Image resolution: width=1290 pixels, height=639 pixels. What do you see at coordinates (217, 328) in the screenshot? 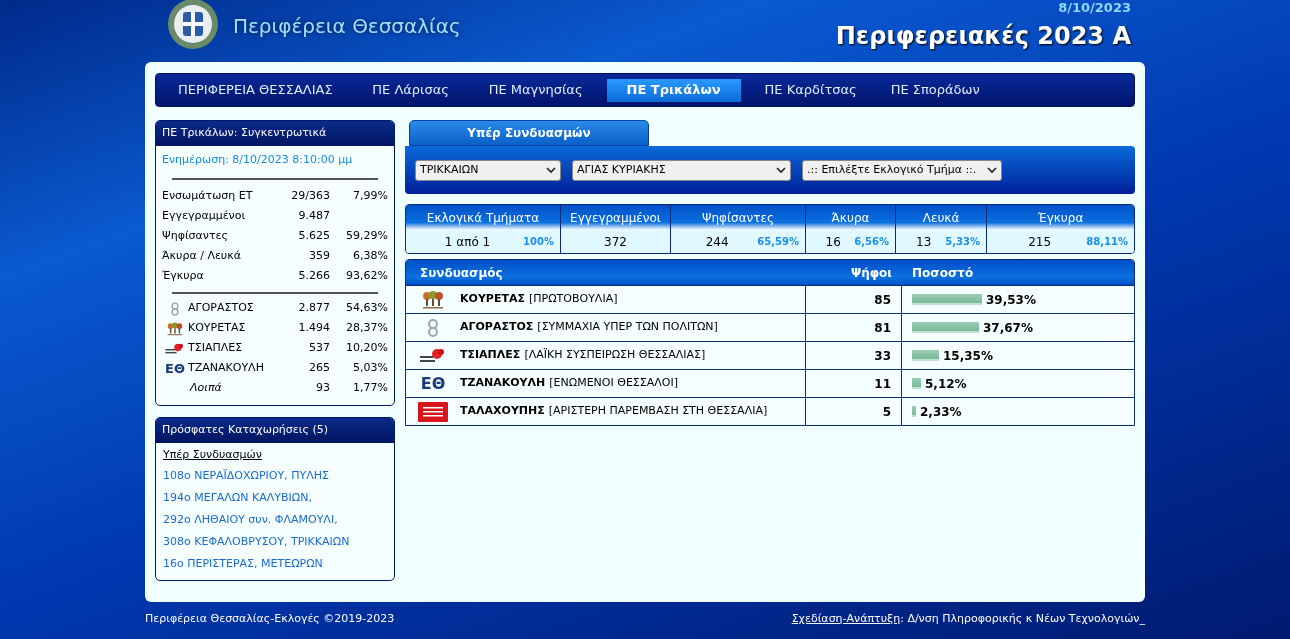
I see `party-name: ΚΟΥΡΕΤΑΣ` at bounding box center [217, 328].